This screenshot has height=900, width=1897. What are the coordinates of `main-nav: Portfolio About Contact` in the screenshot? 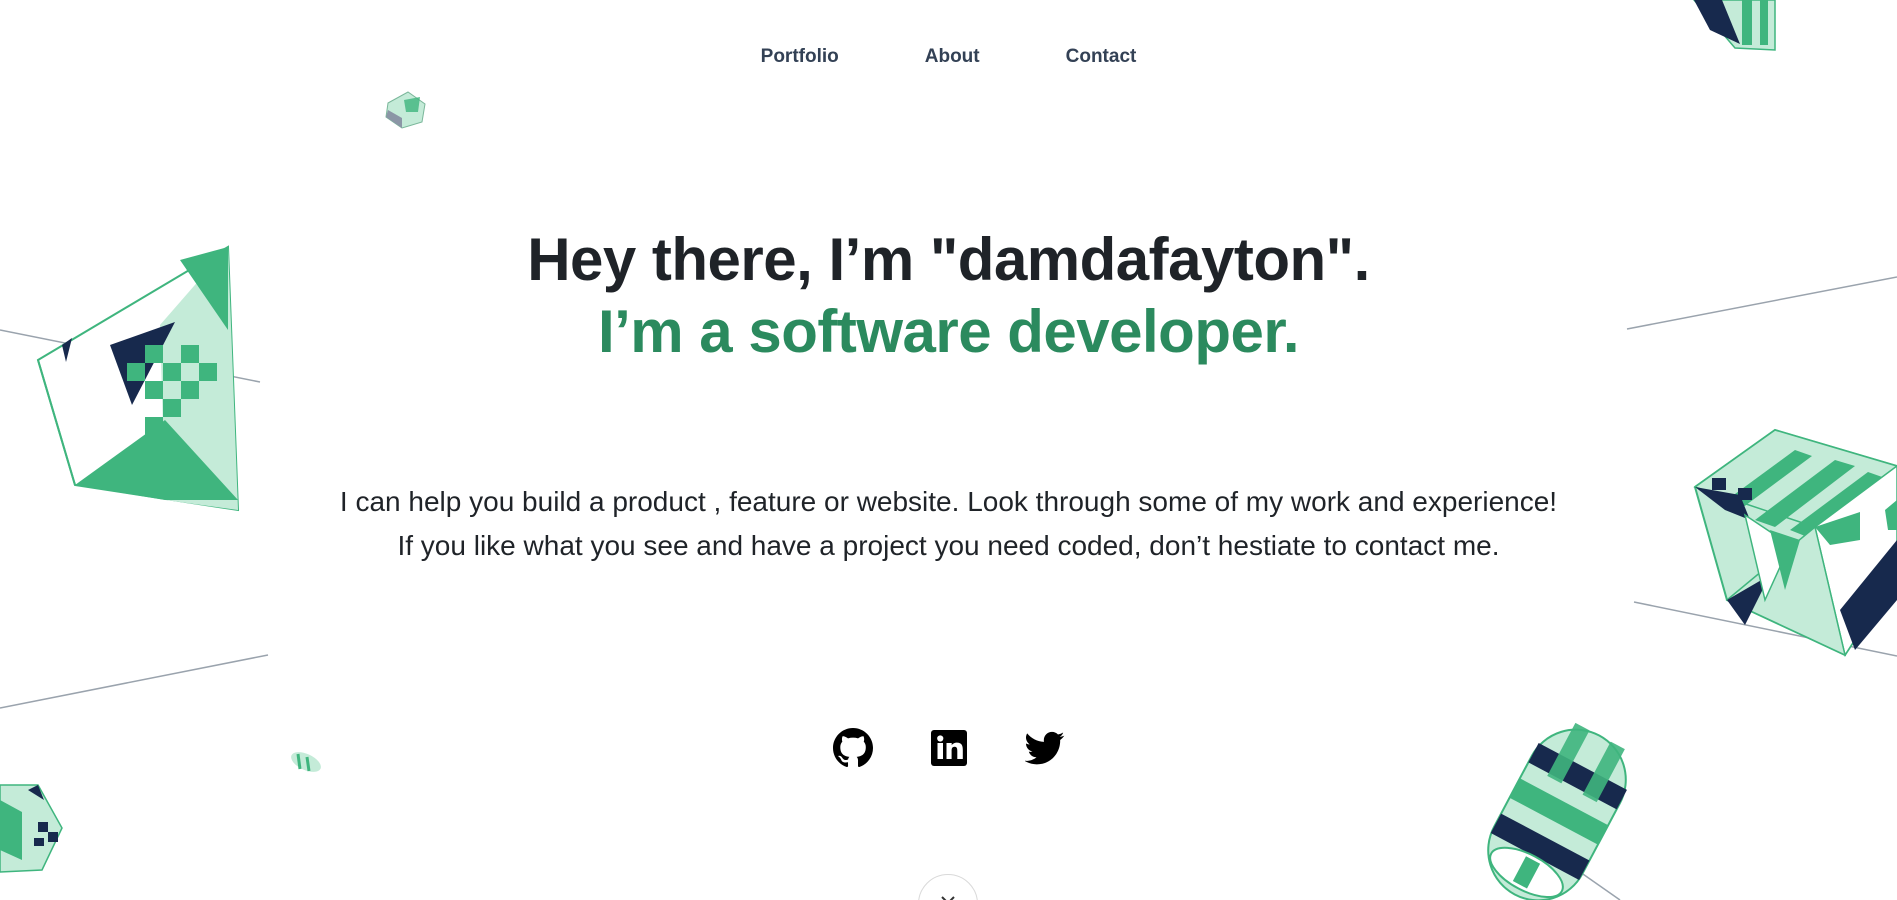 It's located at (948, 57).